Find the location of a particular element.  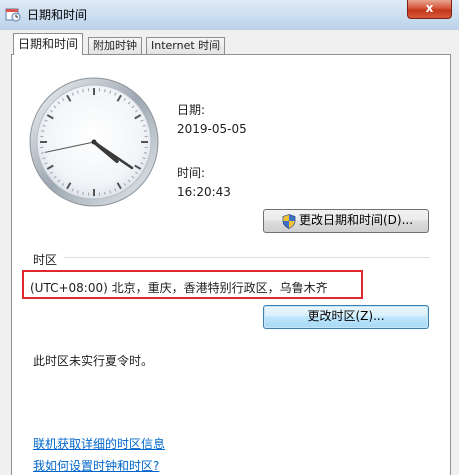

how-to-set-clock-link: 我如何设置时钟和时区? is located at coordinates (96, 465).